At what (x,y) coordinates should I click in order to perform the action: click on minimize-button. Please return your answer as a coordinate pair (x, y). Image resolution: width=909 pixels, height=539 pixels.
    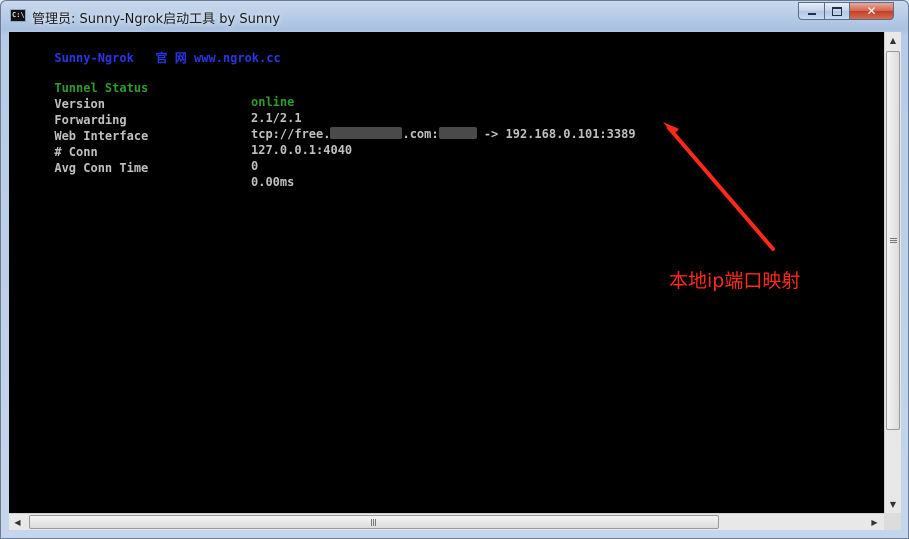
    Looking at the image, I should click on (811, 11).